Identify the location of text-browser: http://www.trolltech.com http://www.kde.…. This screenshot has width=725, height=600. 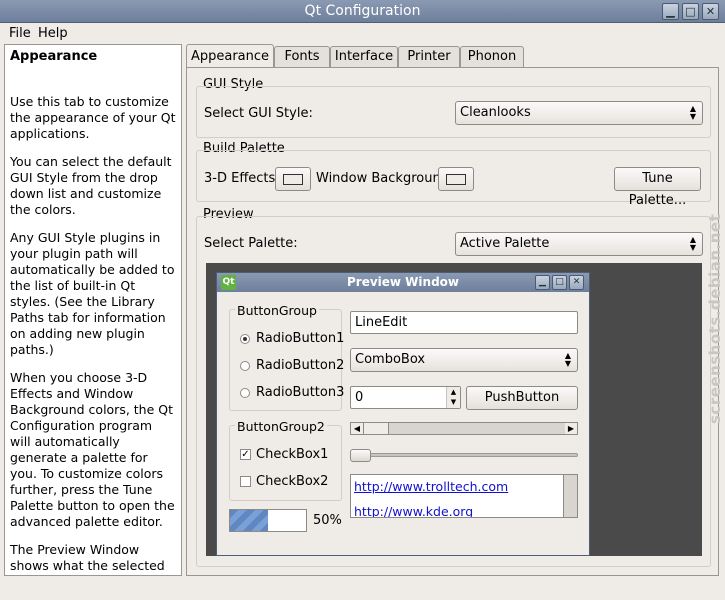
(464, 496).